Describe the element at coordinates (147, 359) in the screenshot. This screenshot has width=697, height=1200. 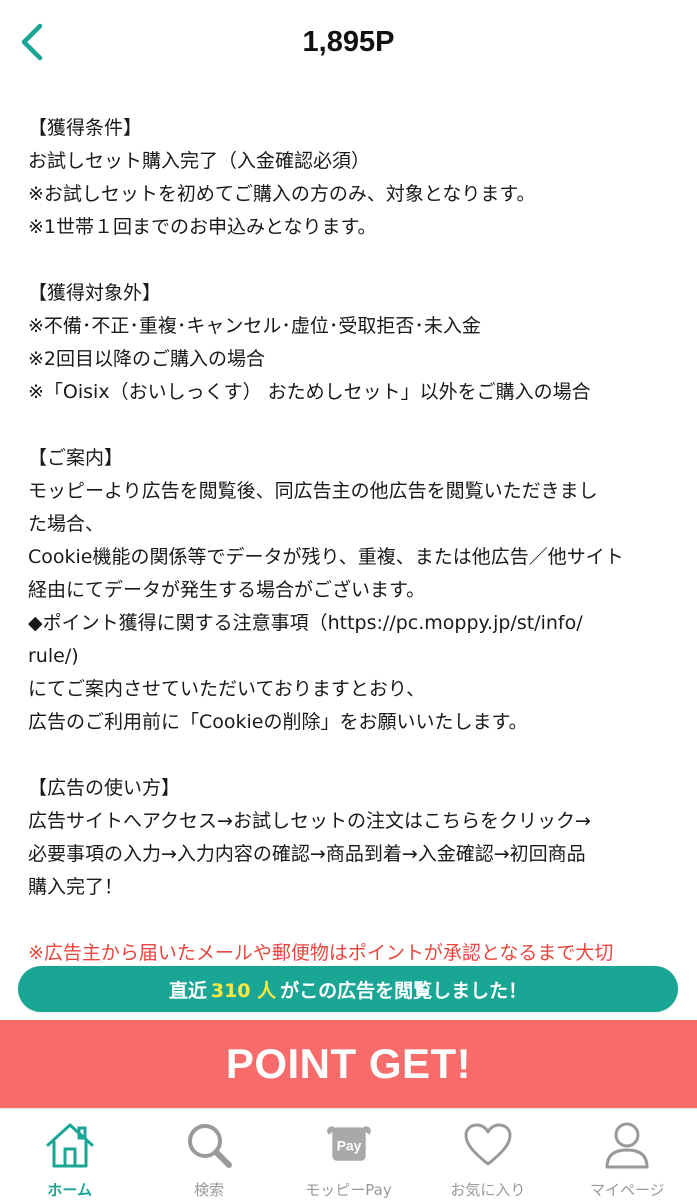
I see `detail-line: ※2回目以降のご購入の場合` at that location.